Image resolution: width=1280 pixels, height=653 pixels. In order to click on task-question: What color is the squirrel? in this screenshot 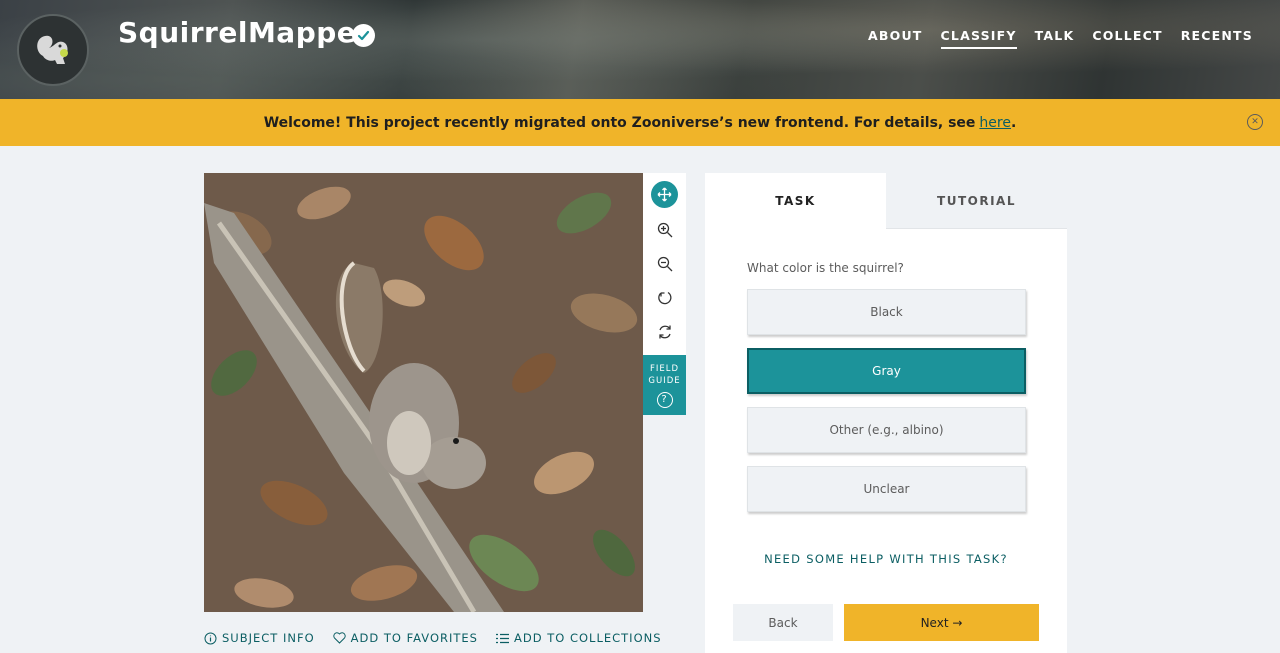, I will do `click(825, 268)`.